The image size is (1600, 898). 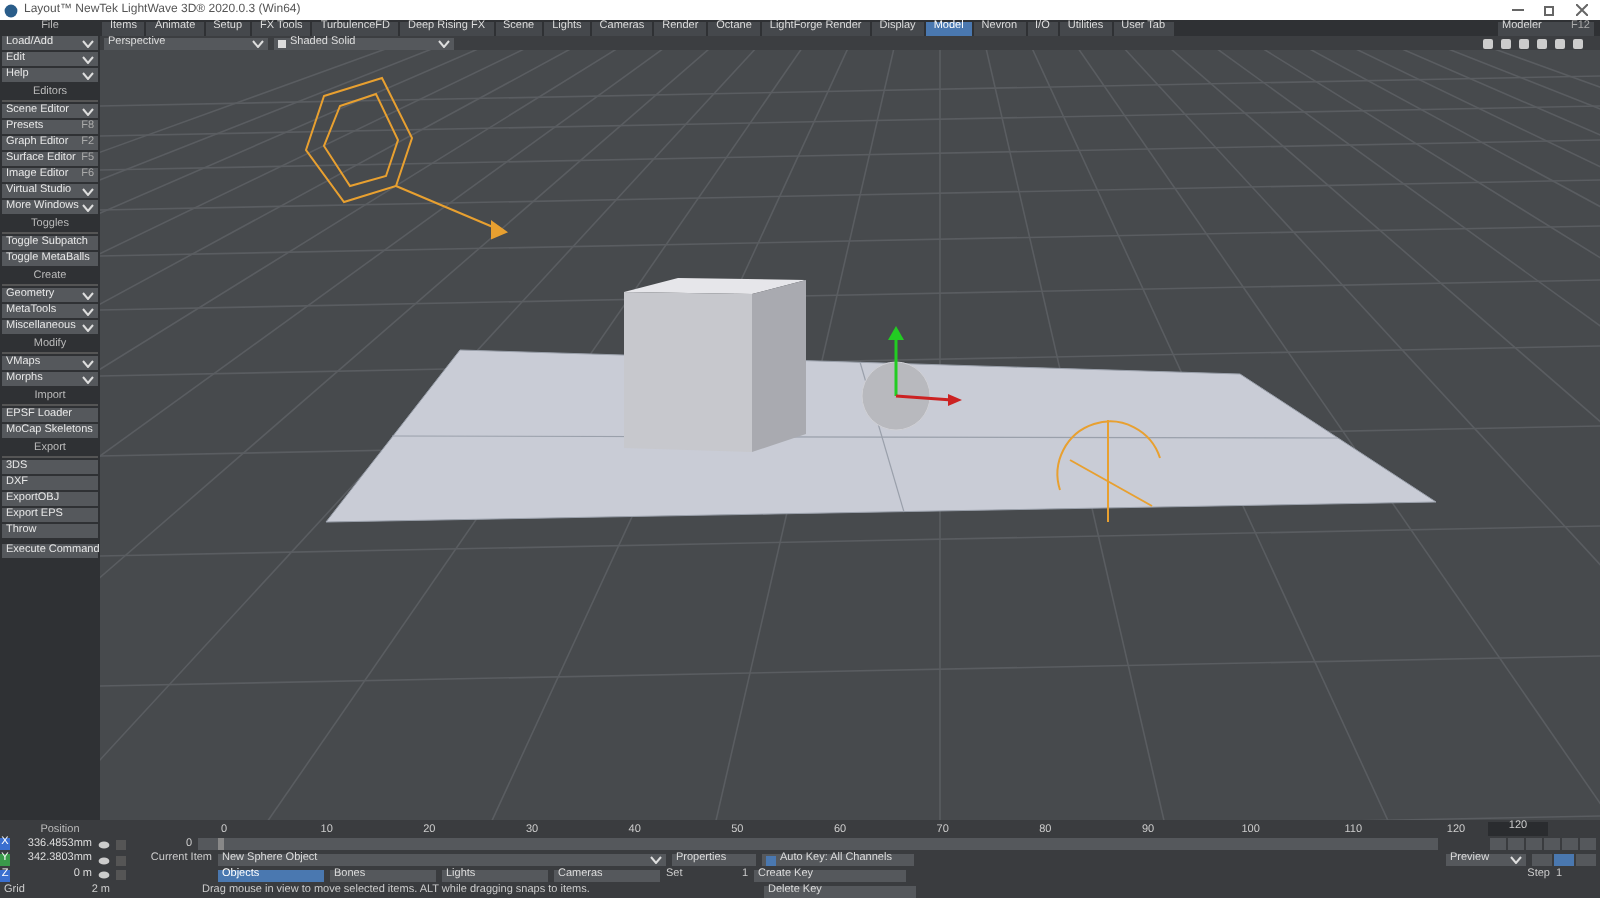 I want to click on app-logo-icon, so click(x=11, y=10).